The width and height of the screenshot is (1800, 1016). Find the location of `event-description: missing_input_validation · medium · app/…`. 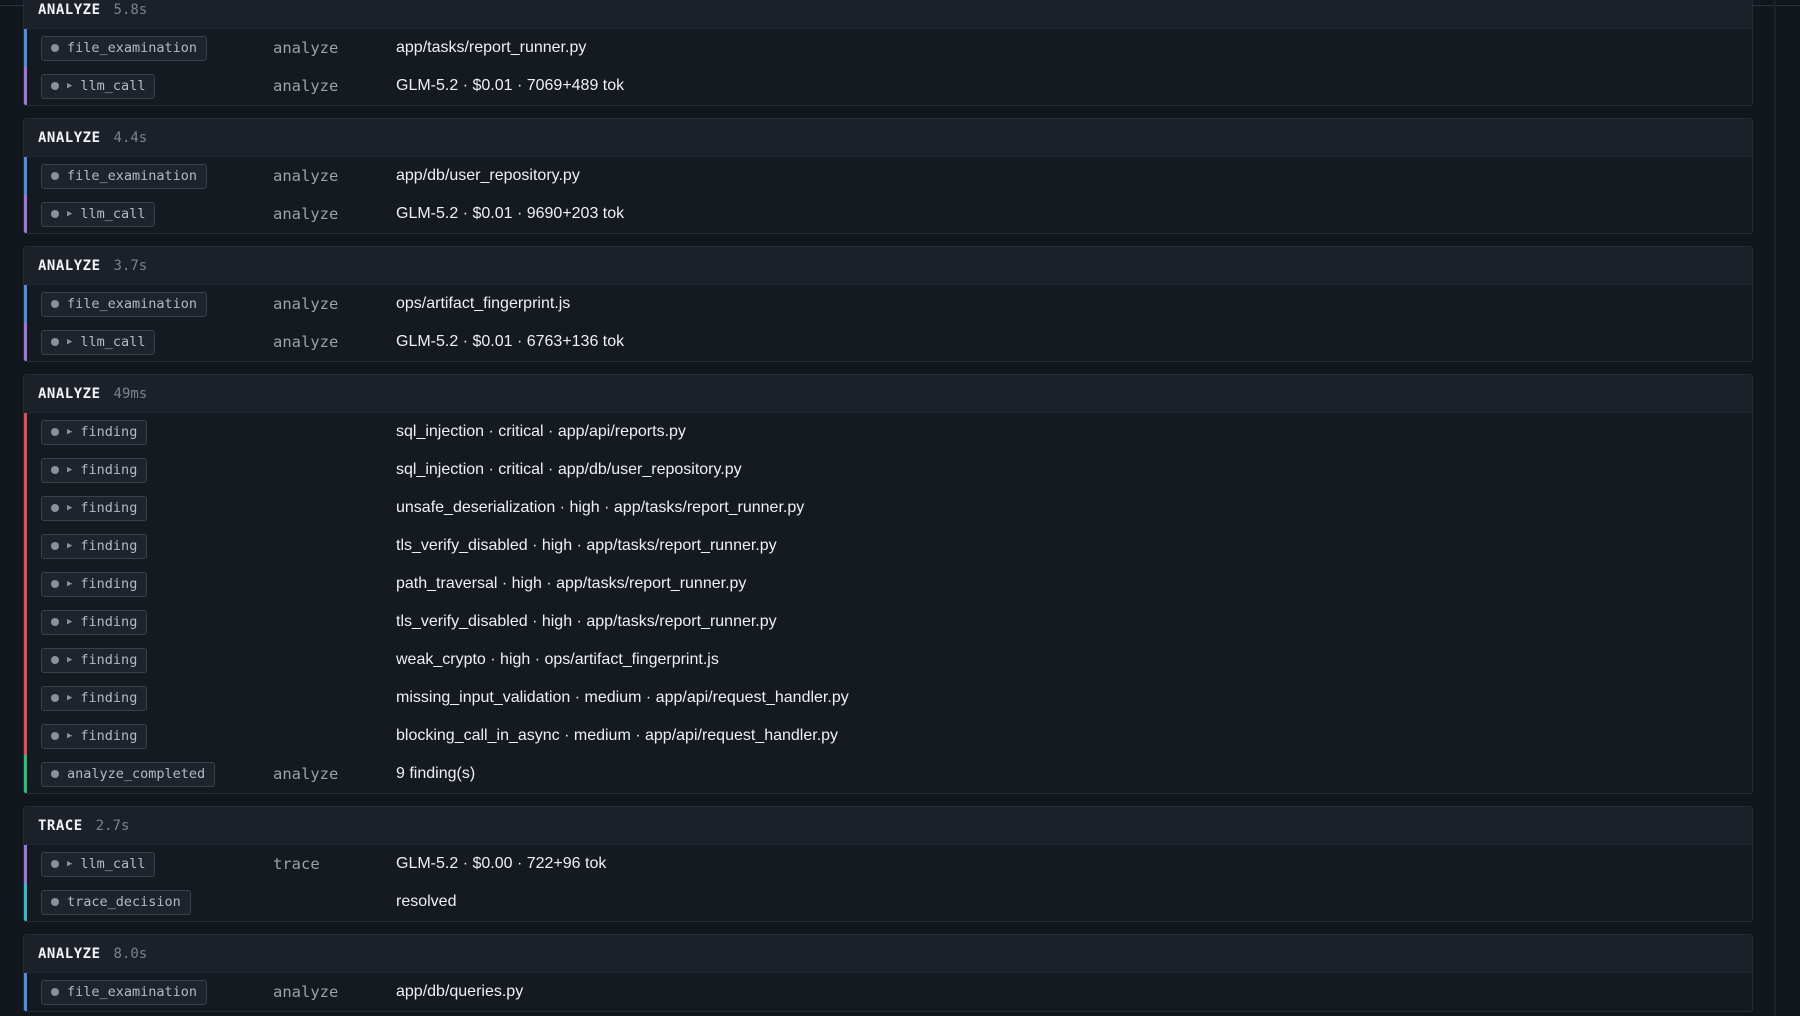

event-description: missing_input_validation · medium · app/… is located at coordinates (622, 697).